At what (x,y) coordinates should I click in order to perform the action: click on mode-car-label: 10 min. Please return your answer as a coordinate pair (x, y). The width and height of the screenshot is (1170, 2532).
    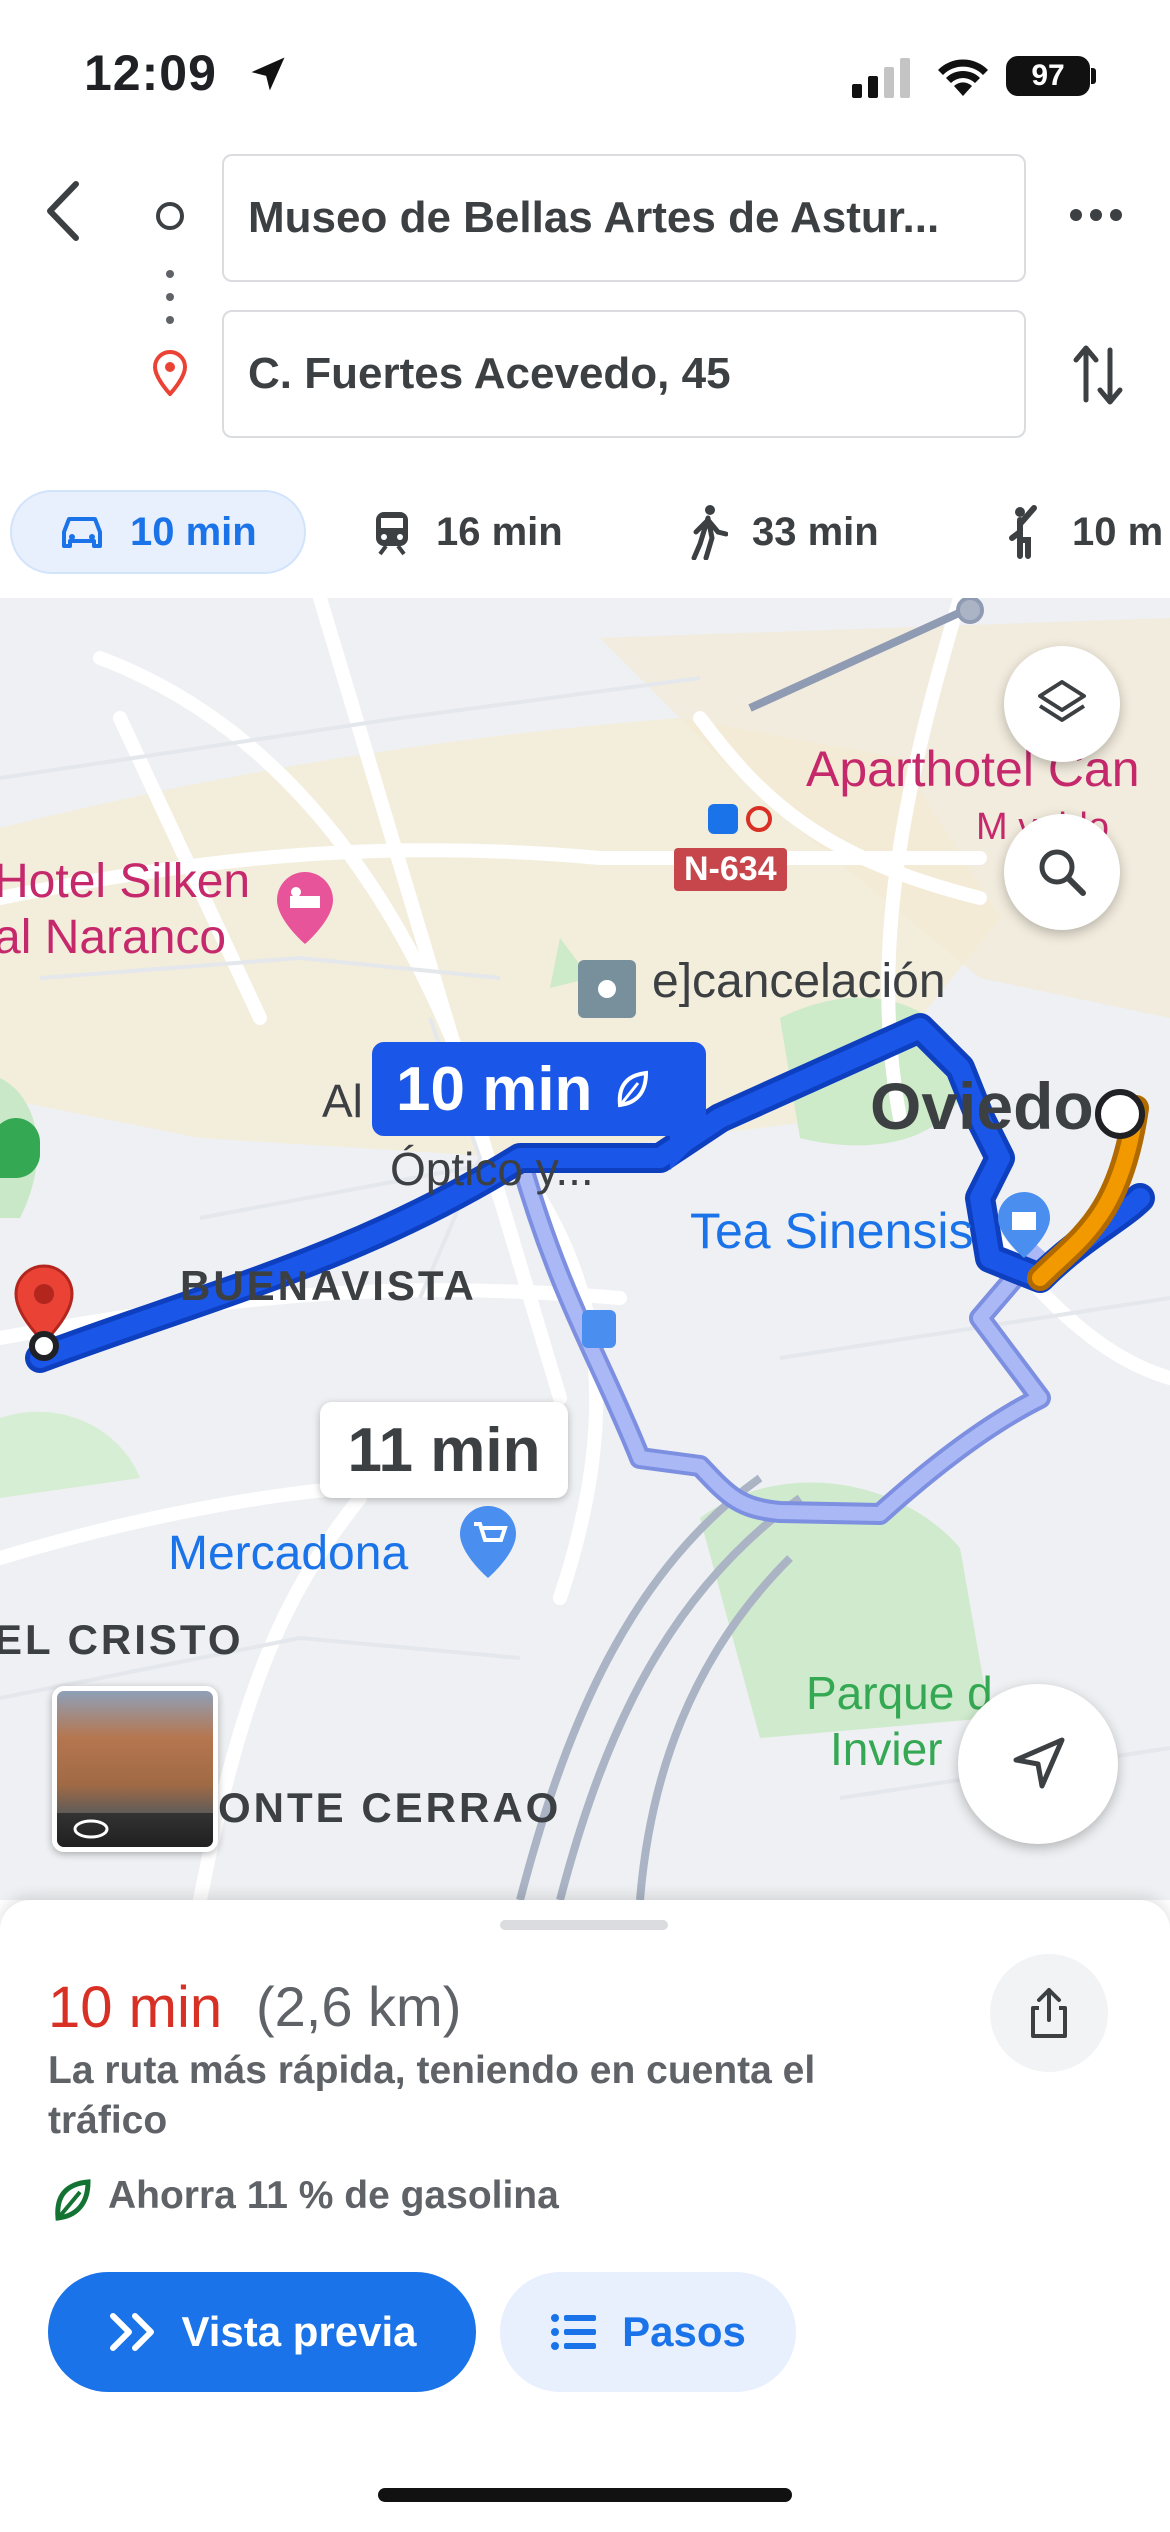
    Looking at the image, I should click on (193, 531).